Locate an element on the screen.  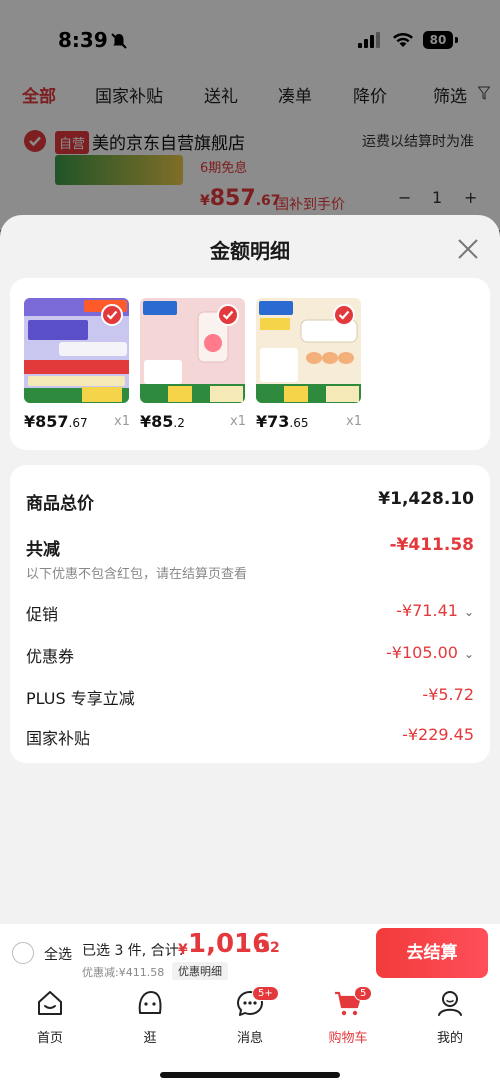
product-price: ¥85.2 is located at coordinates (162, 421).